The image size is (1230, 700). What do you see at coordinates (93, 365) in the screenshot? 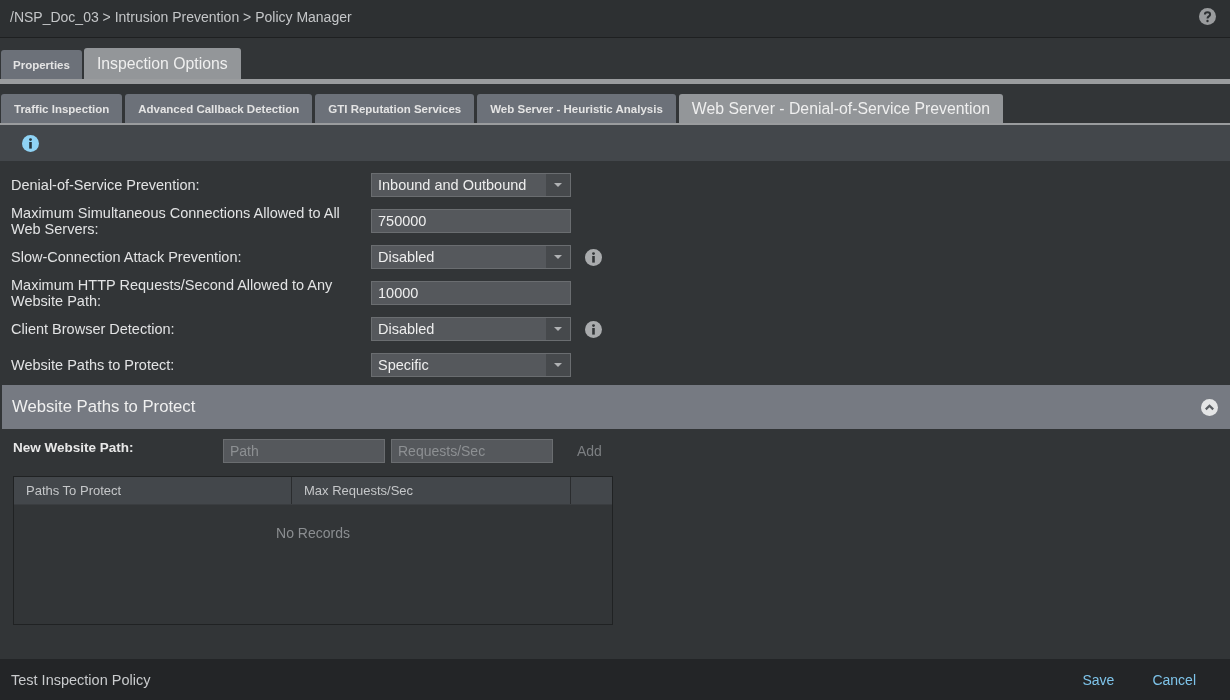
I see `field-label: Website Paths to Protect:` at bounding box center [93, 365].